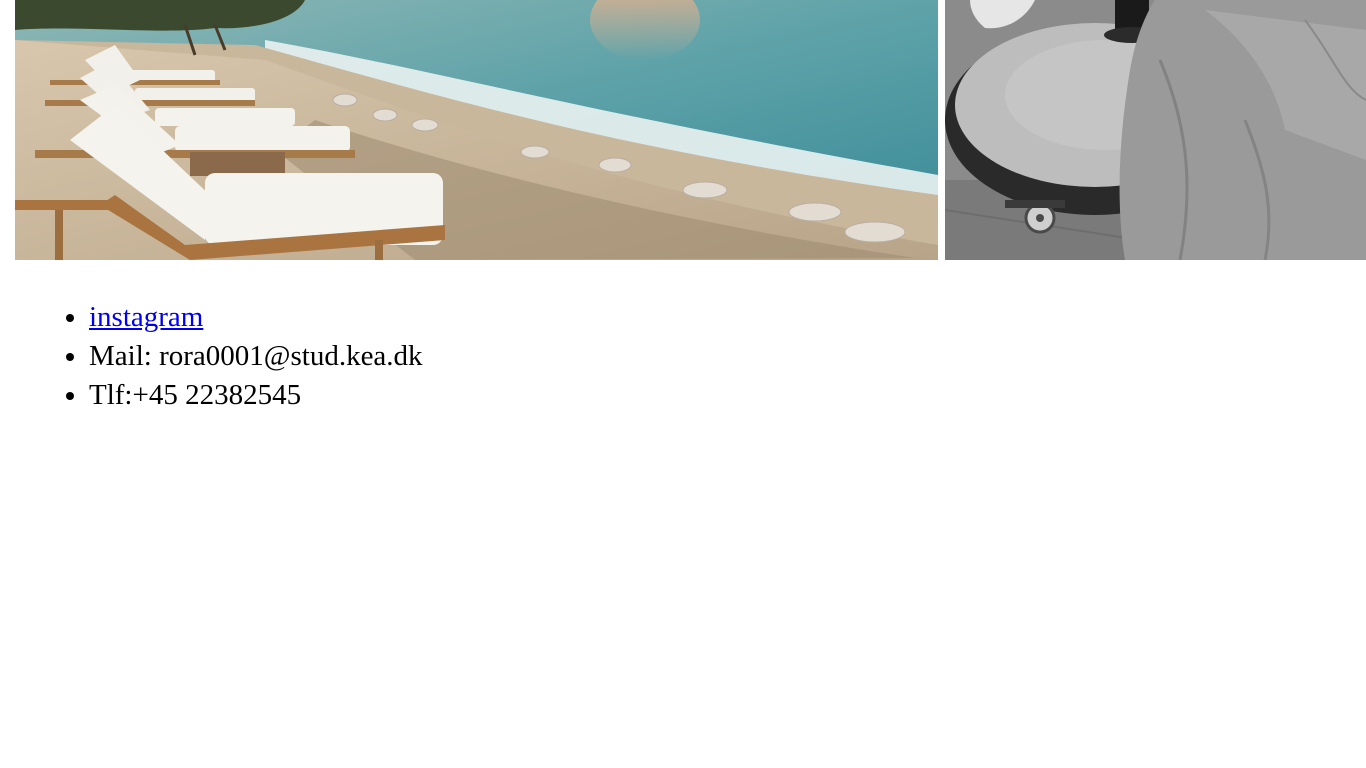 This screenshot has height=768, width=1366. I want to click on list-item-mail: Mail: rora0001@stud.kea.dk, so click(256, 356).